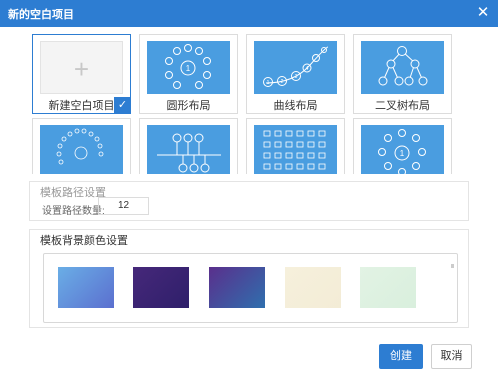  What do you see at coordinates (402, 67) in the screenshot?
I see `binary-tree-thumbnail` at bounding box center [402, 67].